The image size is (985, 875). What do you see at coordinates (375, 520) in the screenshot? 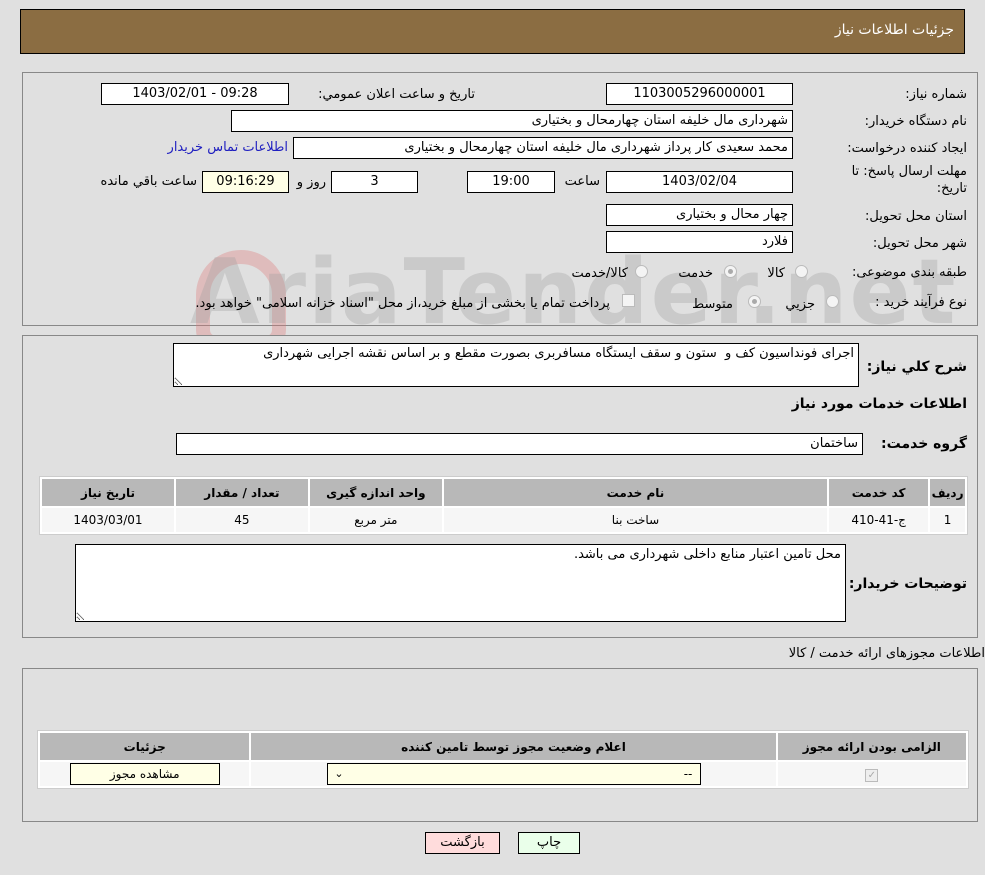
I see `cell-unit: متر مربع` at bounding box center [375, 520].